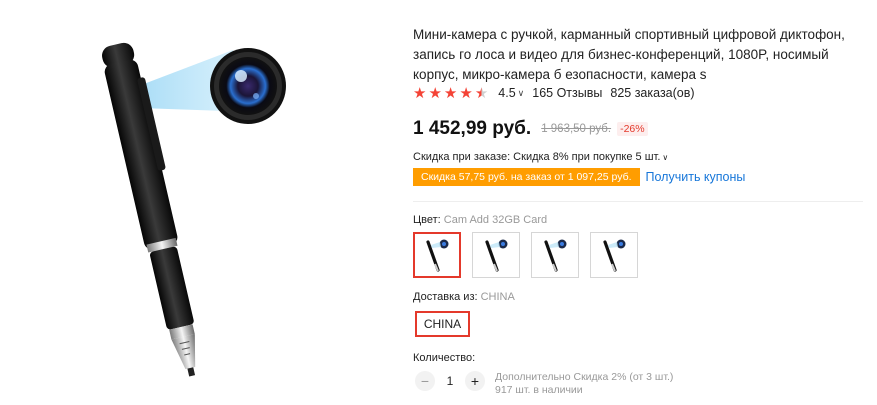 This screenshot has width=877, height=405. What do you see at coordinates (481, 93) in the screenshot?
I see `half-star-icon: ★` at bounding box center [481, 93].